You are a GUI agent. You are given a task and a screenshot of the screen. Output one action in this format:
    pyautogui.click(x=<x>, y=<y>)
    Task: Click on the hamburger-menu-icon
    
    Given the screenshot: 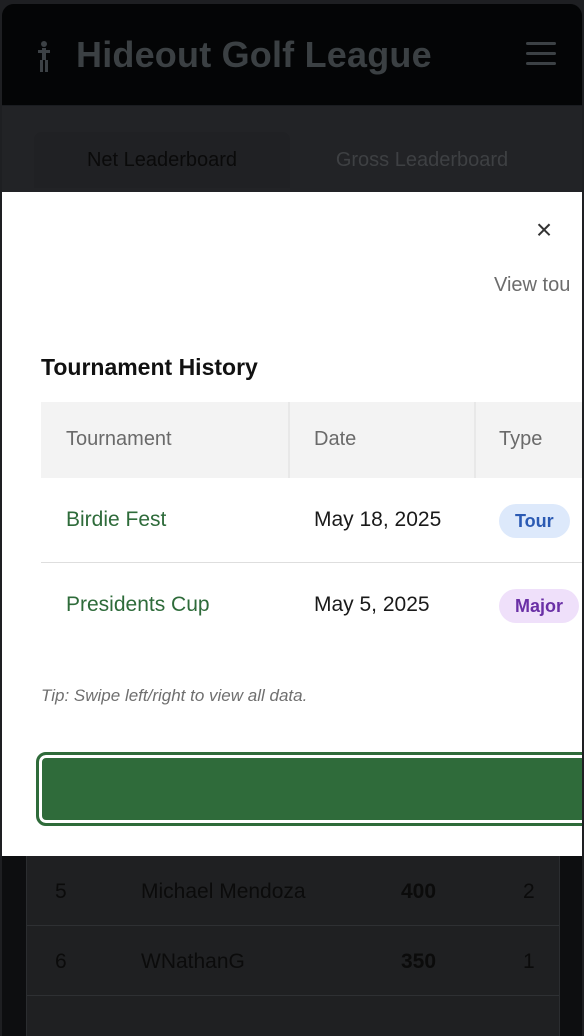 What is the action you would take?
    pyautogui.click(x=541, y=55)
    